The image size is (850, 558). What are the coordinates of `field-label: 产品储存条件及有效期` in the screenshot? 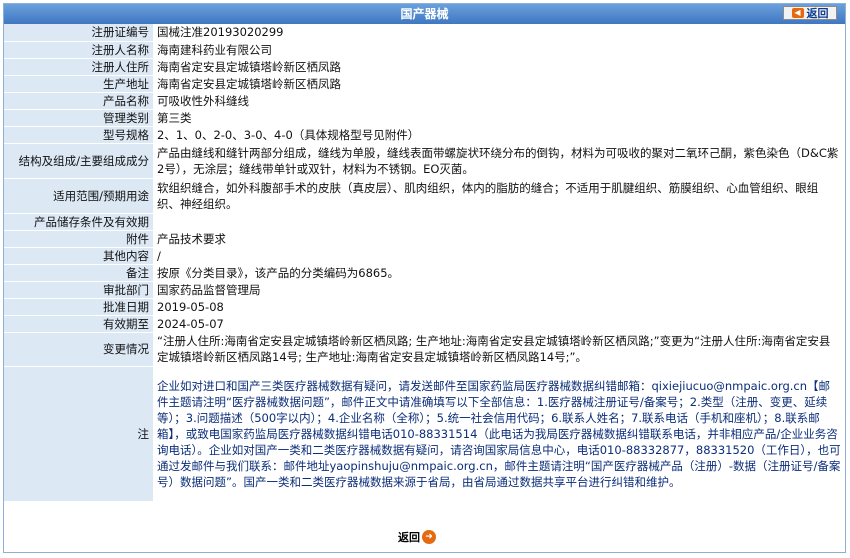 It's located at (78, 221).